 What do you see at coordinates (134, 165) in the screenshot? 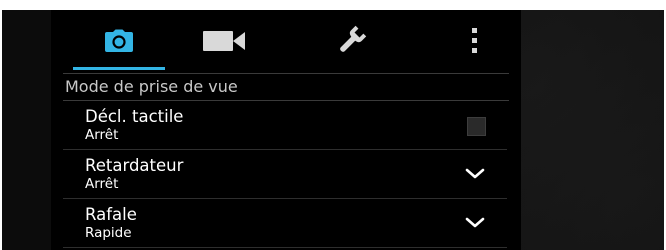
I see `setting-title: Retardateur` at bounding box center [134, 165].